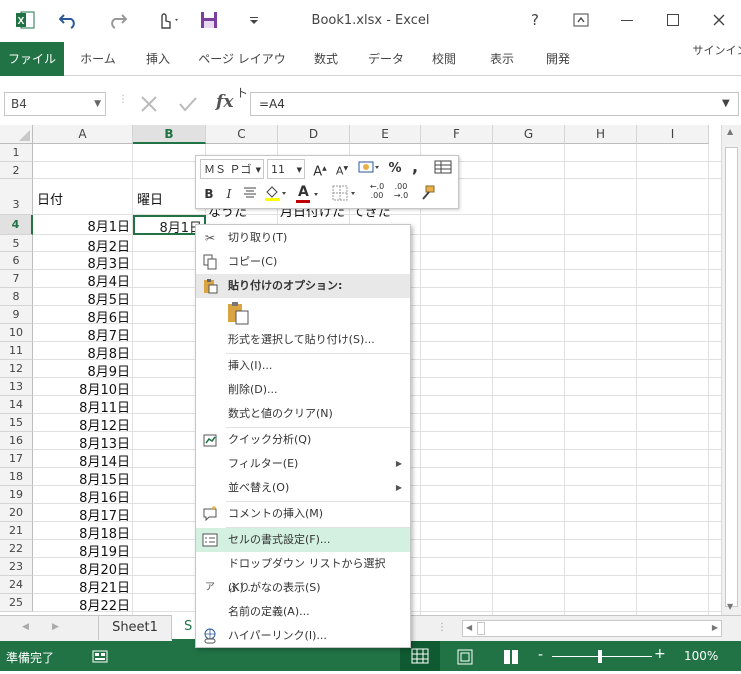  Describe the element at coordinates (395, 169) in the screenshot. I see `percent-style-button: %` at that location.